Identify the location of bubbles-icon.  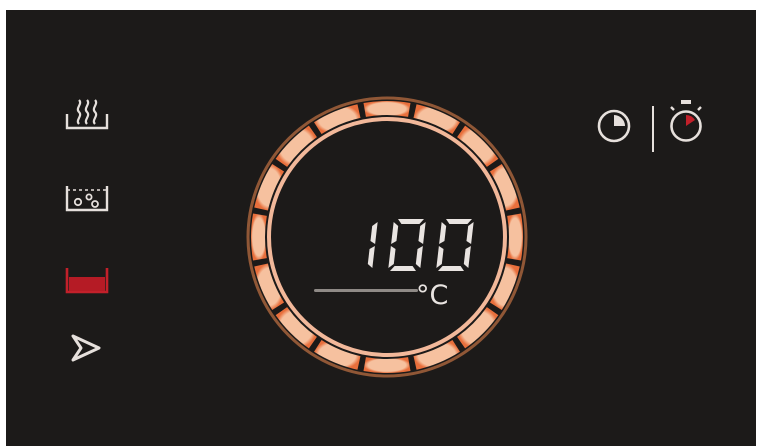
(87, 196).